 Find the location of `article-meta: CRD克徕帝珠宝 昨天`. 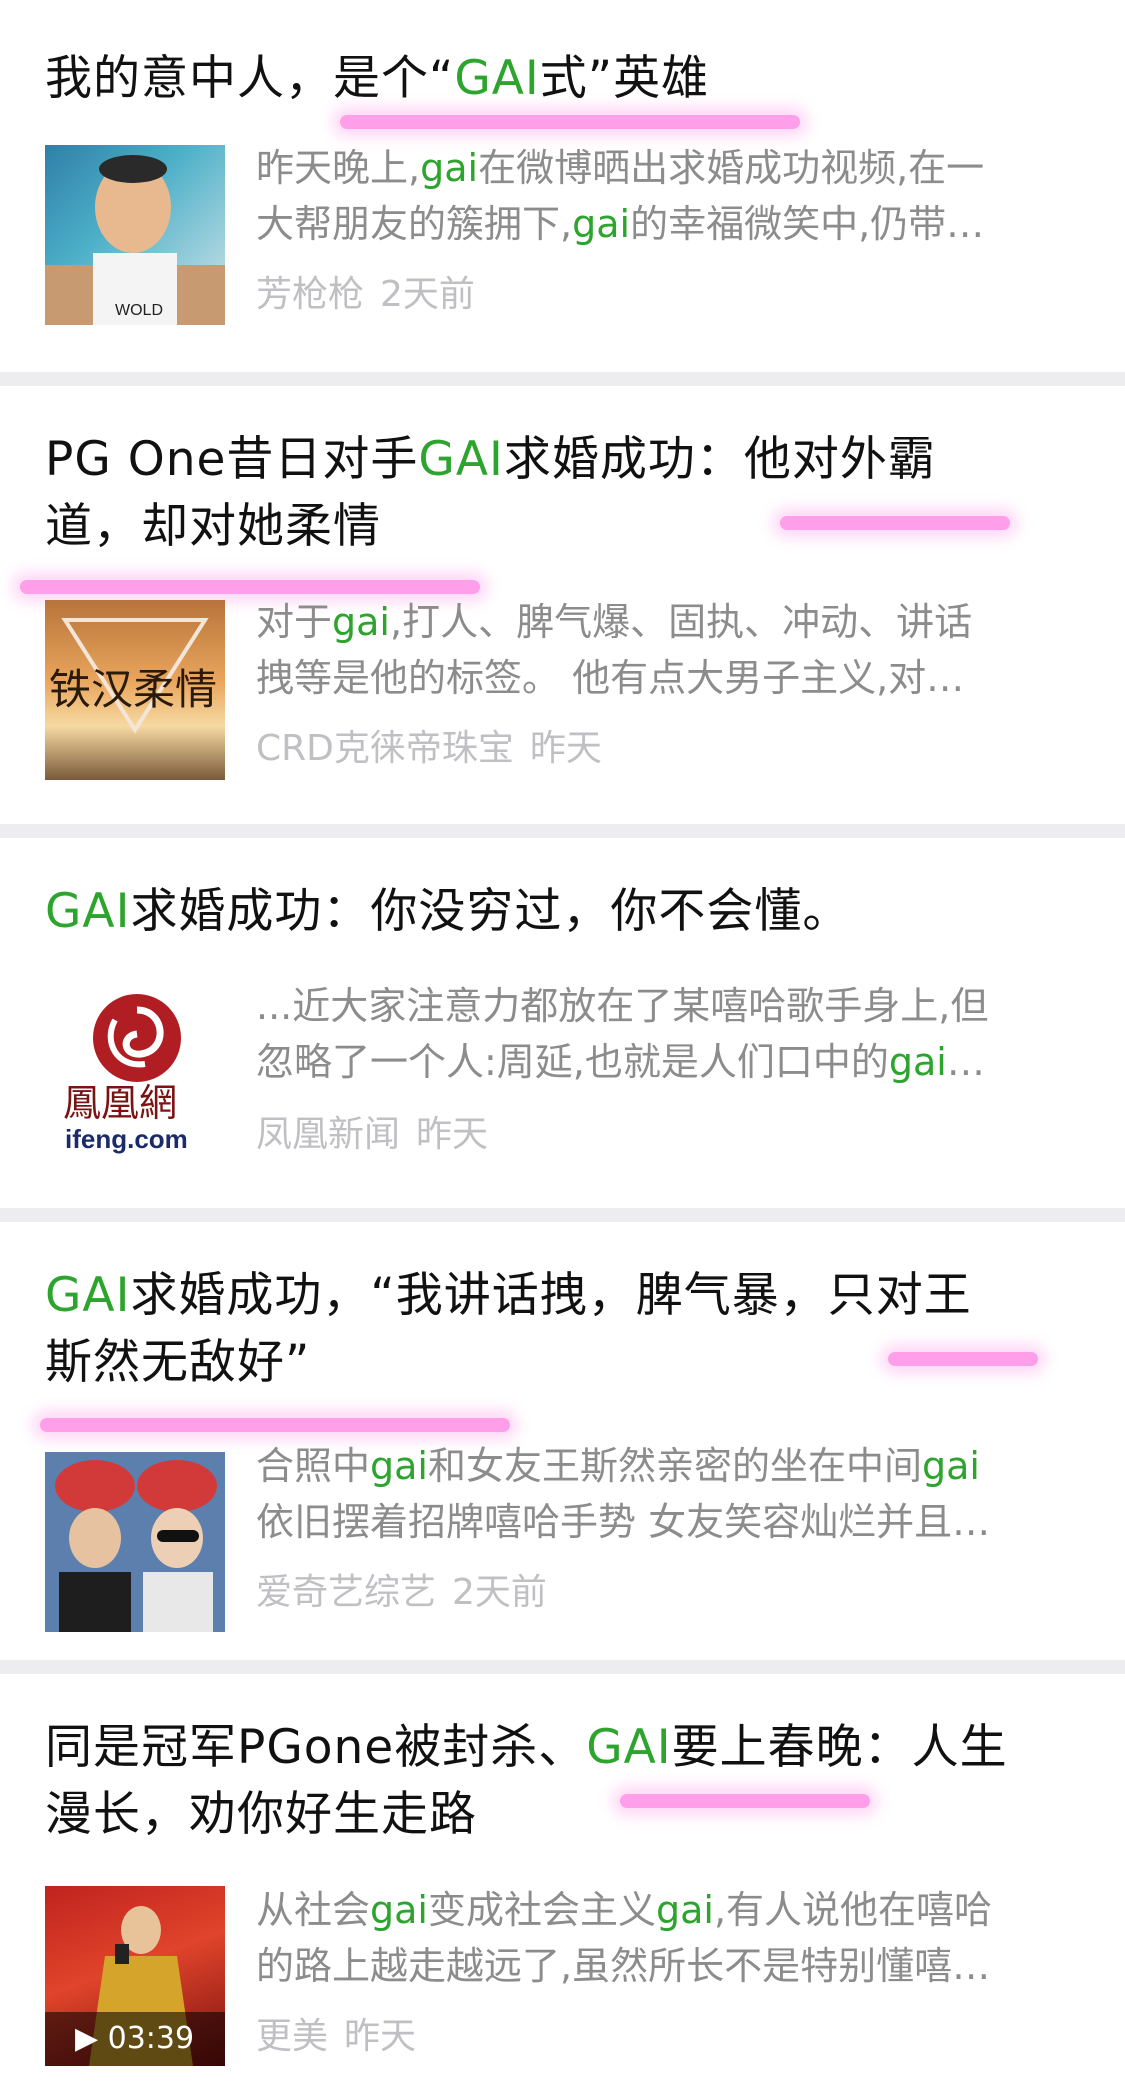

article-meta: CRD克徕帝珠宝 昨天 is located at coordinates (429, 749).